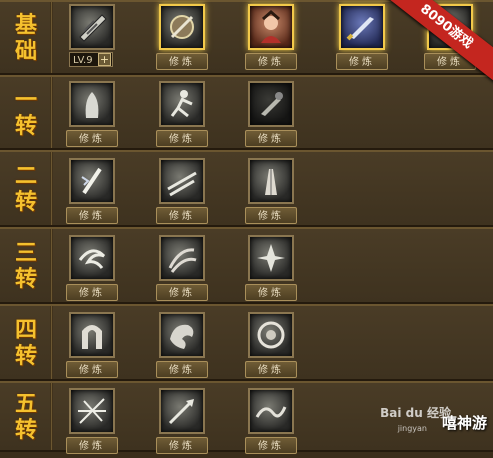 Image resolution: width=493 pixels, height=458 pixels. I want to click on watermark-baidu: Bai du 经验, so click(415, 413).